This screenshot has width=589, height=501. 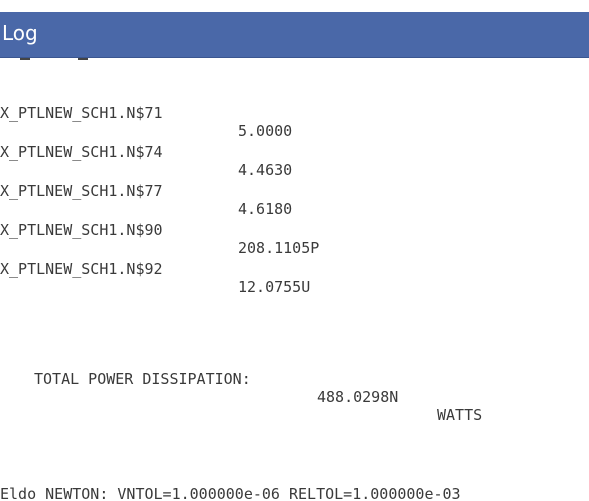 I want to click on node-name: X_PTLNEW_SCH1.N$77, so click(x=81, y=191).